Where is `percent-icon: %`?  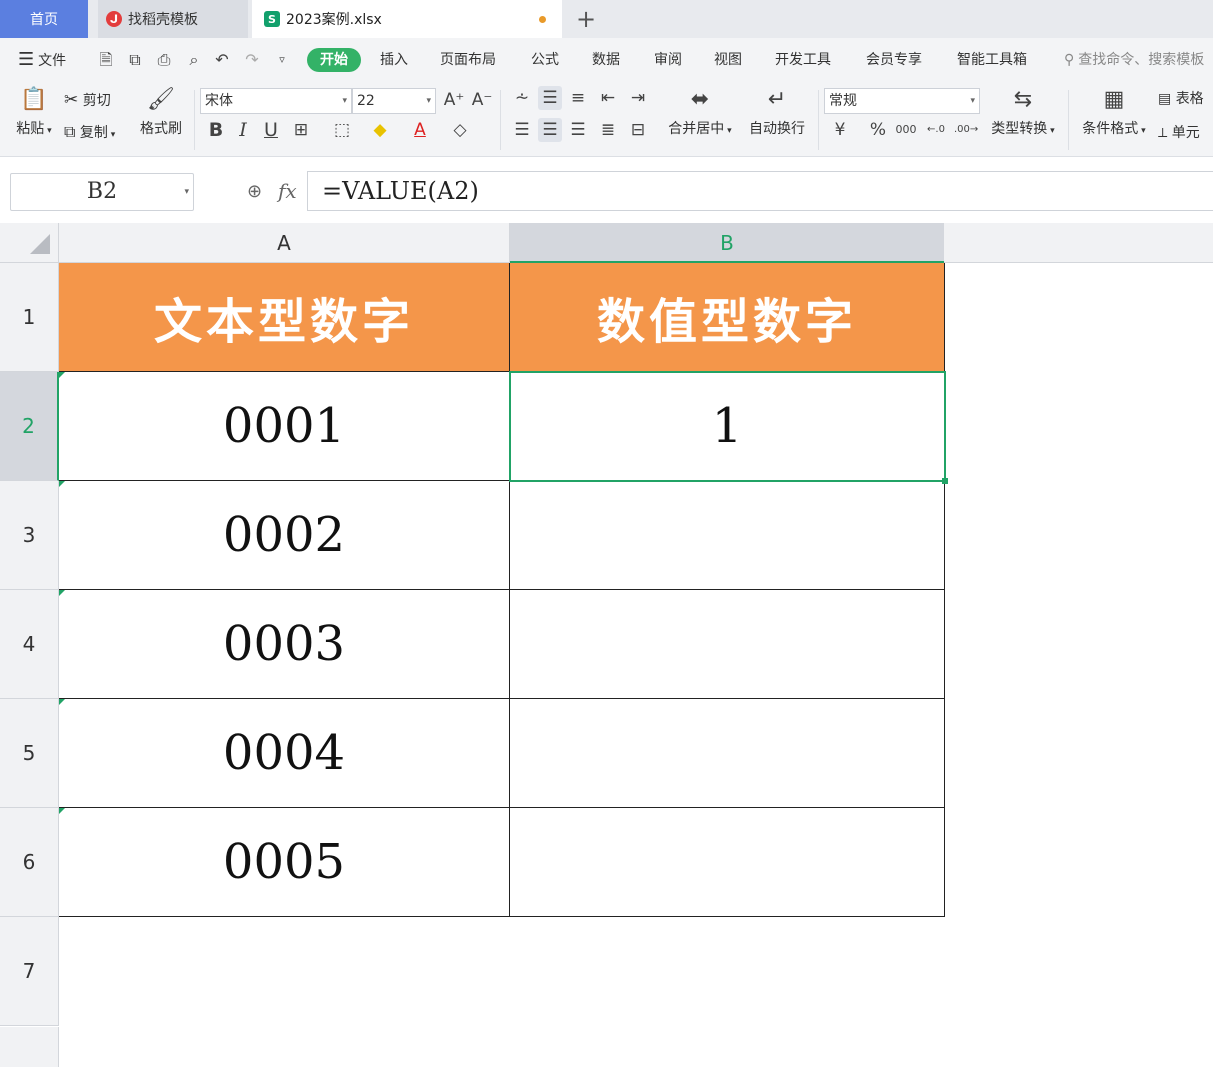 percent-icon: % is located at coordinates (878, 130).